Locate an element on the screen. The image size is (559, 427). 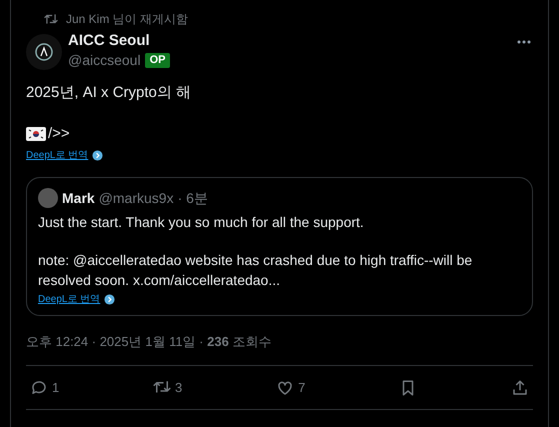
share-button is located at coordinates (519, 387).